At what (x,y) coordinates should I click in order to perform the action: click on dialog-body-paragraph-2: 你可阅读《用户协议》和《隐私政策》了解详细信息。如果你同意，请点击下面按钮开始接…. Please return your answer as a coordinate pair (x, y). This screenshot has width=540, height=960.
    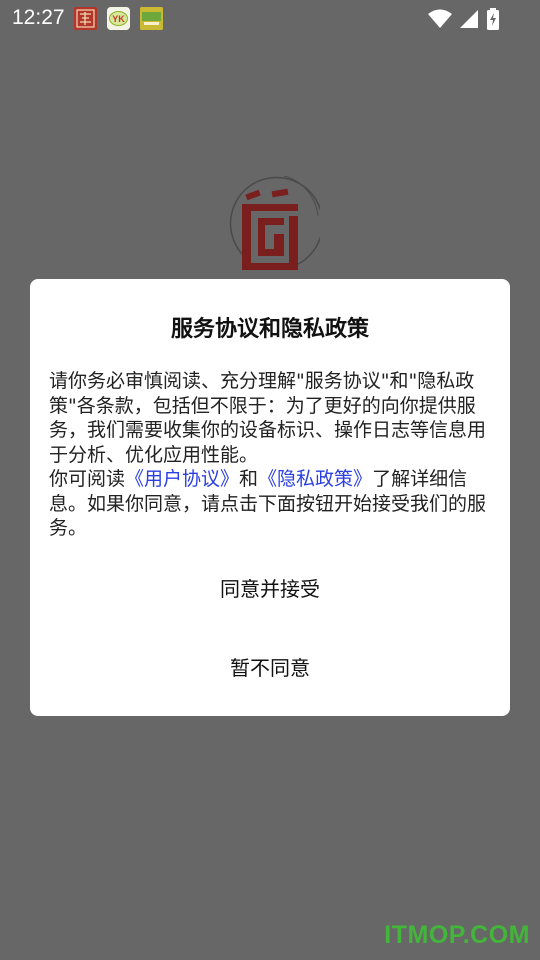
    Looking at the image, I should click on (271, 504).